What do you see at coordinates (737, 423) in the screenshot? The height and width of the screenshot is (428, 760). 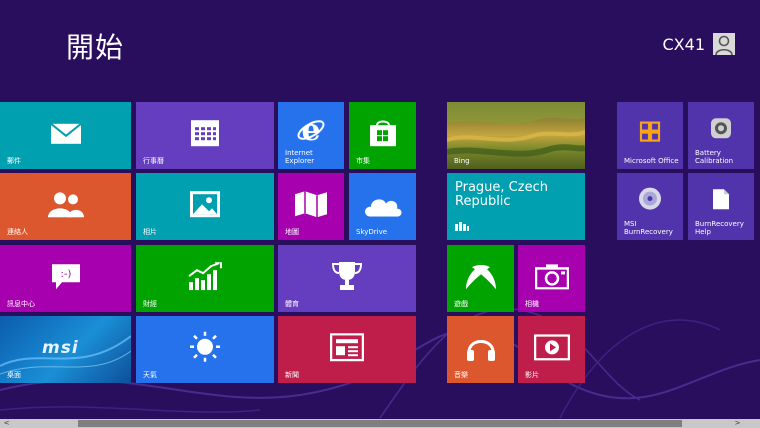 I see `scroll-right-arrow: >` at bounding box center [737, 423].